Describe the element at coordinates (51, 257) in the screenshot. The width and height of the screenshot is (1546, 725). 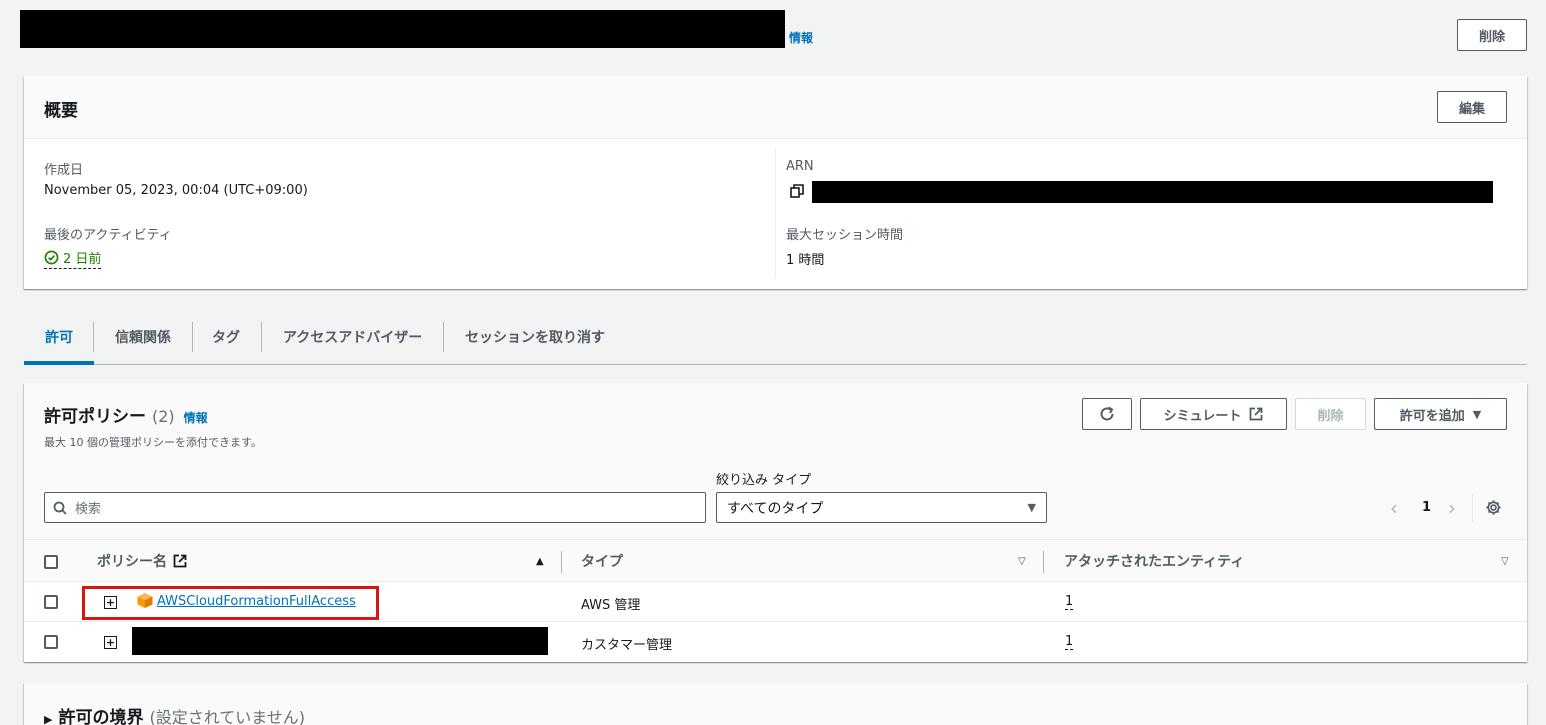
I see `check-circle-icon` at that location.